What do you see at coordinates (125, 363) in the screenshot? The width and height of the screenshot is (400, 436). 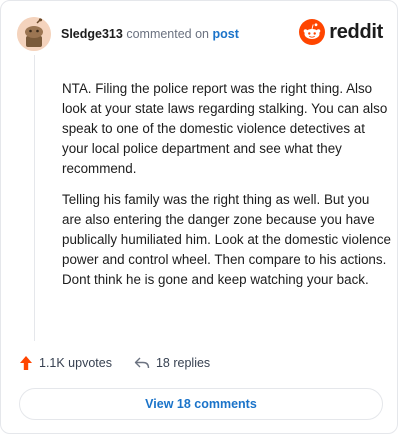 I see `comment-actions: 1.1K upvotes 18 replies` at bounding box center [125, 363].